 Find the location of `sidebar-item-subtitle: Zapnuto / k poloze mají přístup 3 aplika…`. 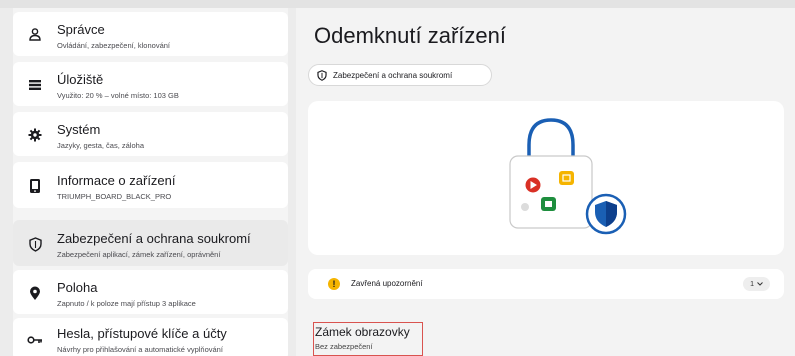

sidebar-item-subtitle: Zapnuto / k poloze mají přístup 3 aplika… is located at coordinates (126, 303).